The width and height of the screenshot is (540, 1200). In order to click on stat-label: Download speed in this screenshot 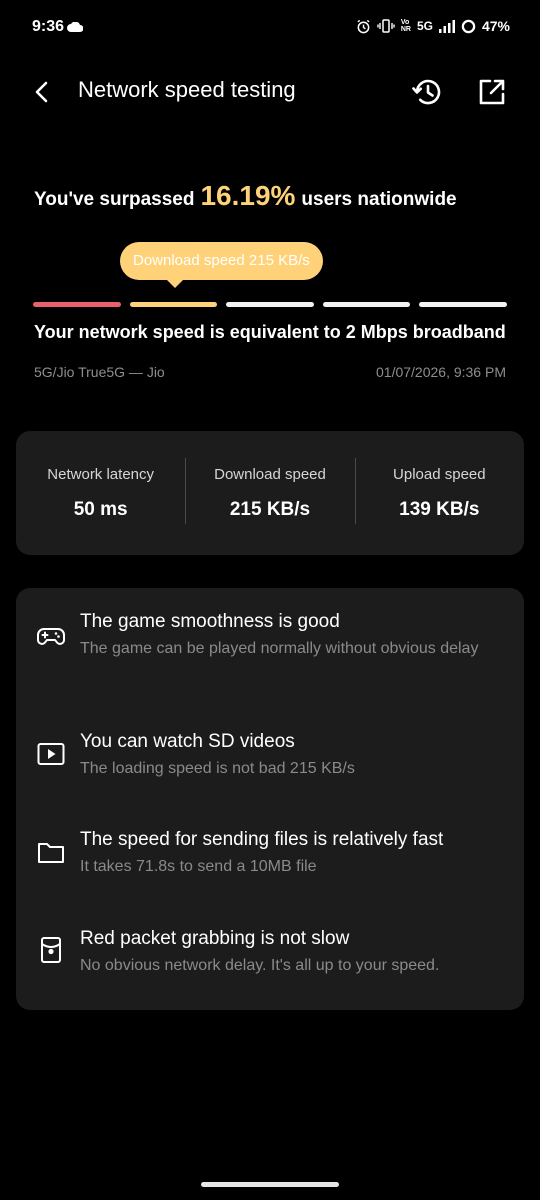, I will do `click(270, 474)`.